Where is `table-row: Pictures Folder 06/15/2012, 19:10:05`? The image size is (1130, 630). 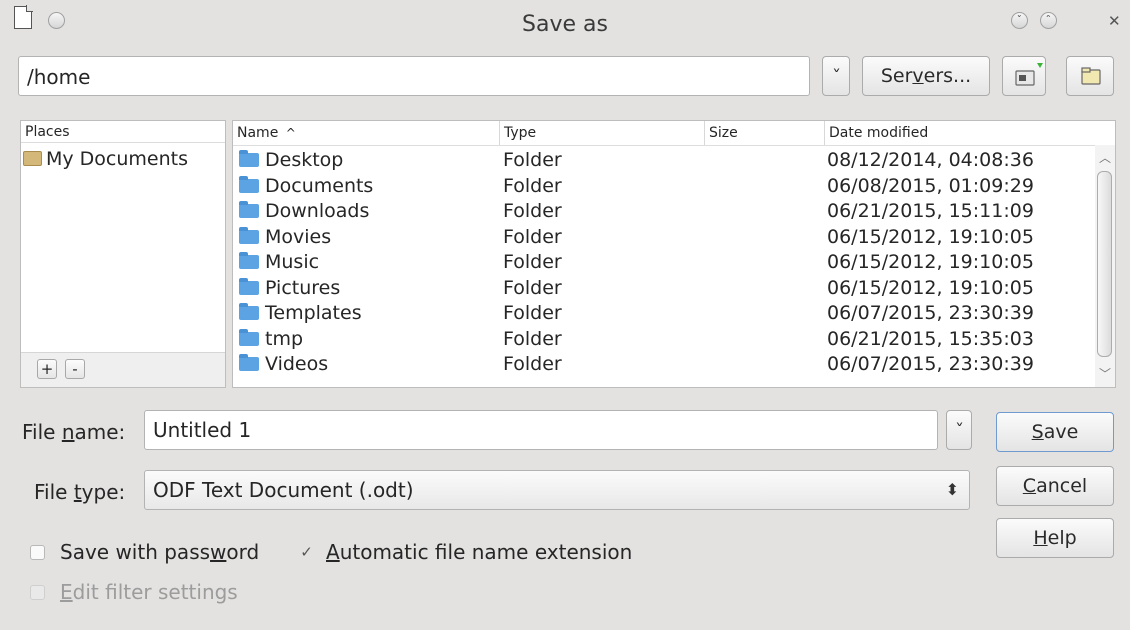
table-row: Pictures Folder 06/15/2012, 19:10:05 is located at coordinates (664, 289).